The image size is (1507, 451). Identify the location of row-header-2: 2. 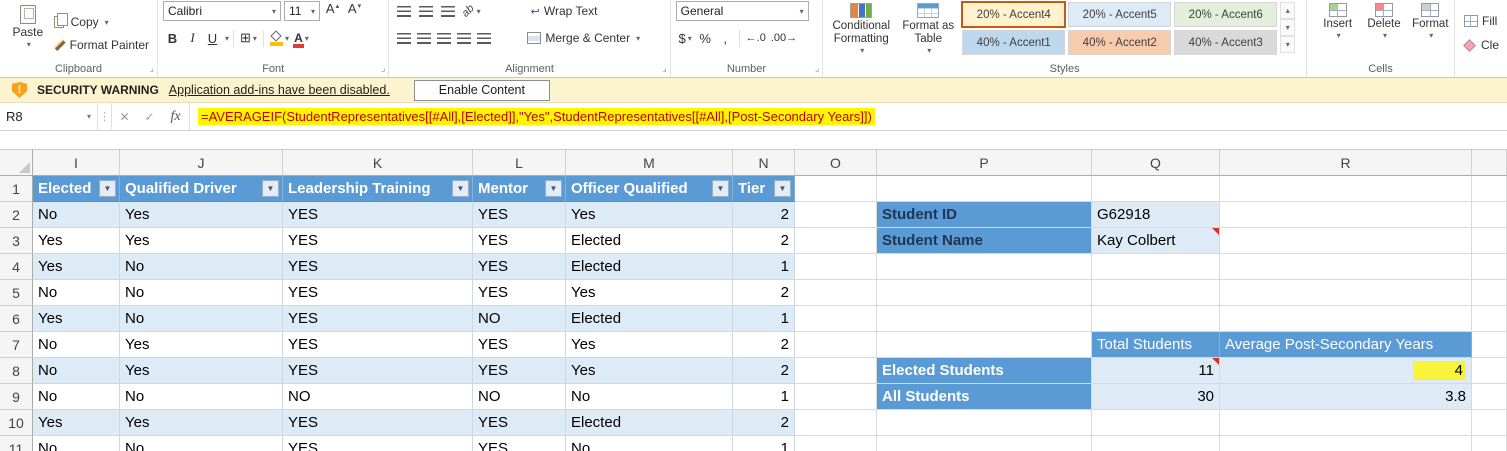
(16, 215).